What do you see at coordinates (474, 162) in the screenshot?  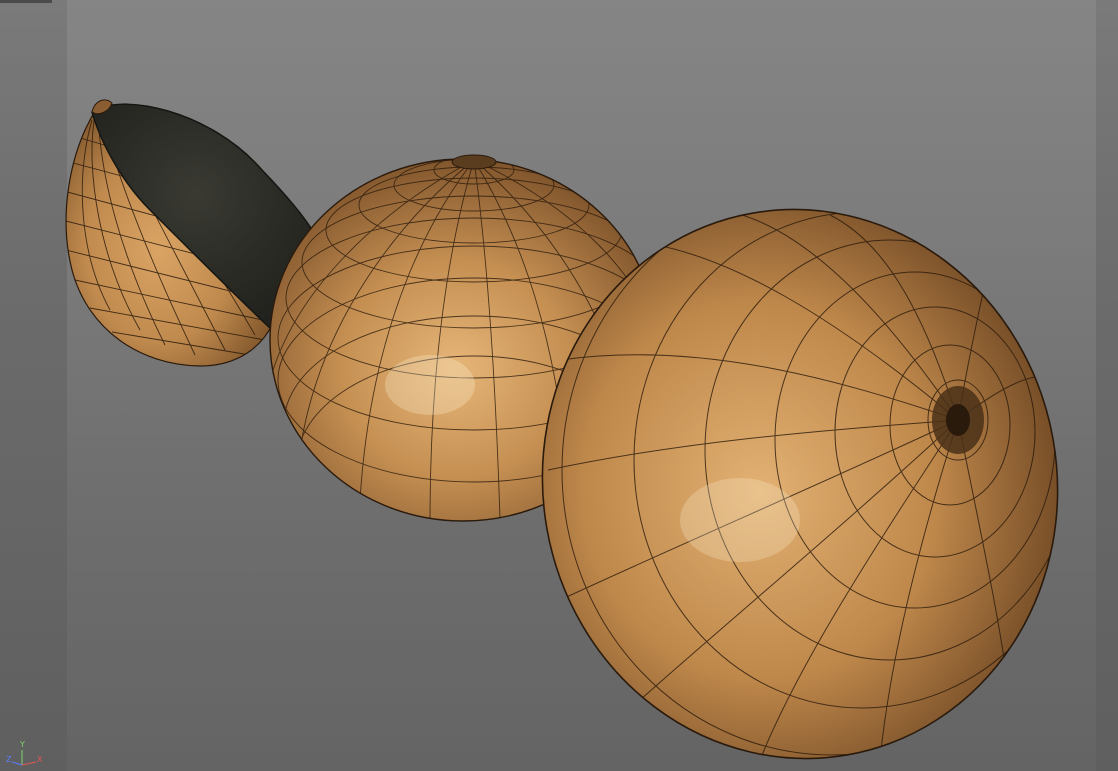 I see `middle-fruit-stem` at bounding box center [474, 162].